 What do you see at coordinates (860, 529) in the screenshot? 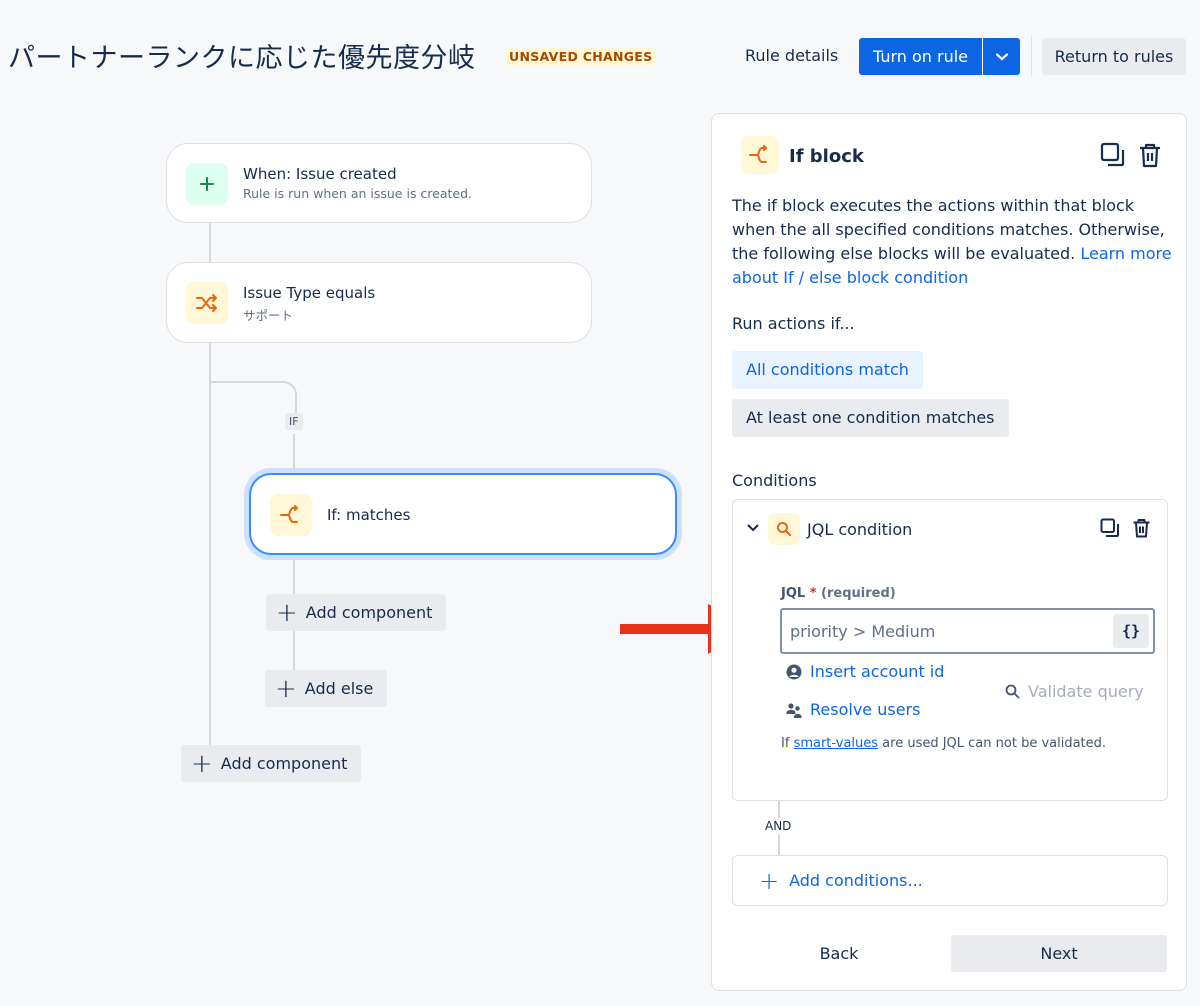
I see `jql-condition-title: JQL condition` at bounding box center [860, 529].